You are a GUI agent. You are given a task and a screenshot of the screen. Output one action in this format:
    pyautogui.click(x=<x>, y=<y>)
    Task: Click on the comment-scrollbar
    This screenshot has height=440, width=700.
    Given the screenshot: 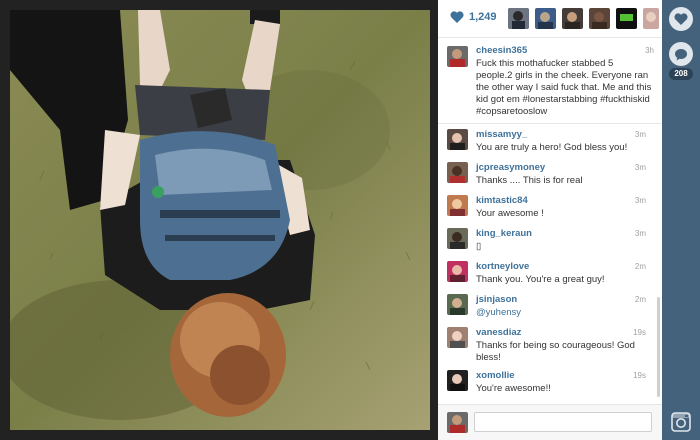 What is the action you would take?
    pyautogui.click(x=658, y=347)
    